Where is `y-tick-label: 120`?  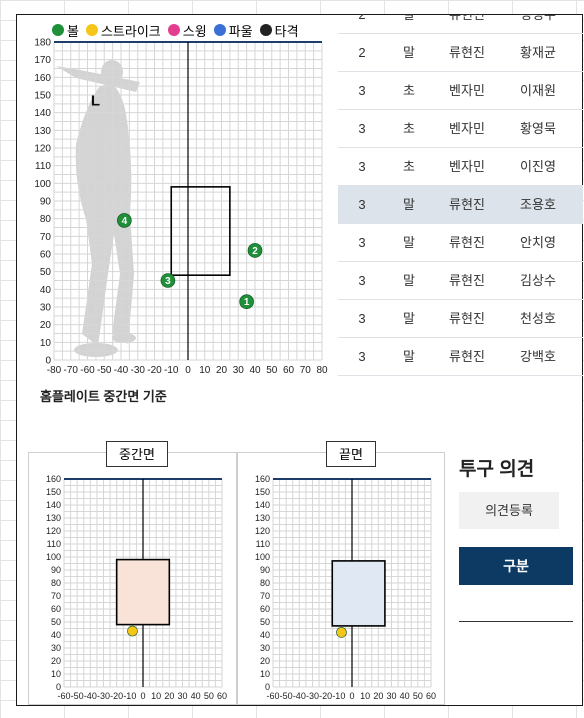
y-tick-label: 120 is located at coordinates (262, 531).